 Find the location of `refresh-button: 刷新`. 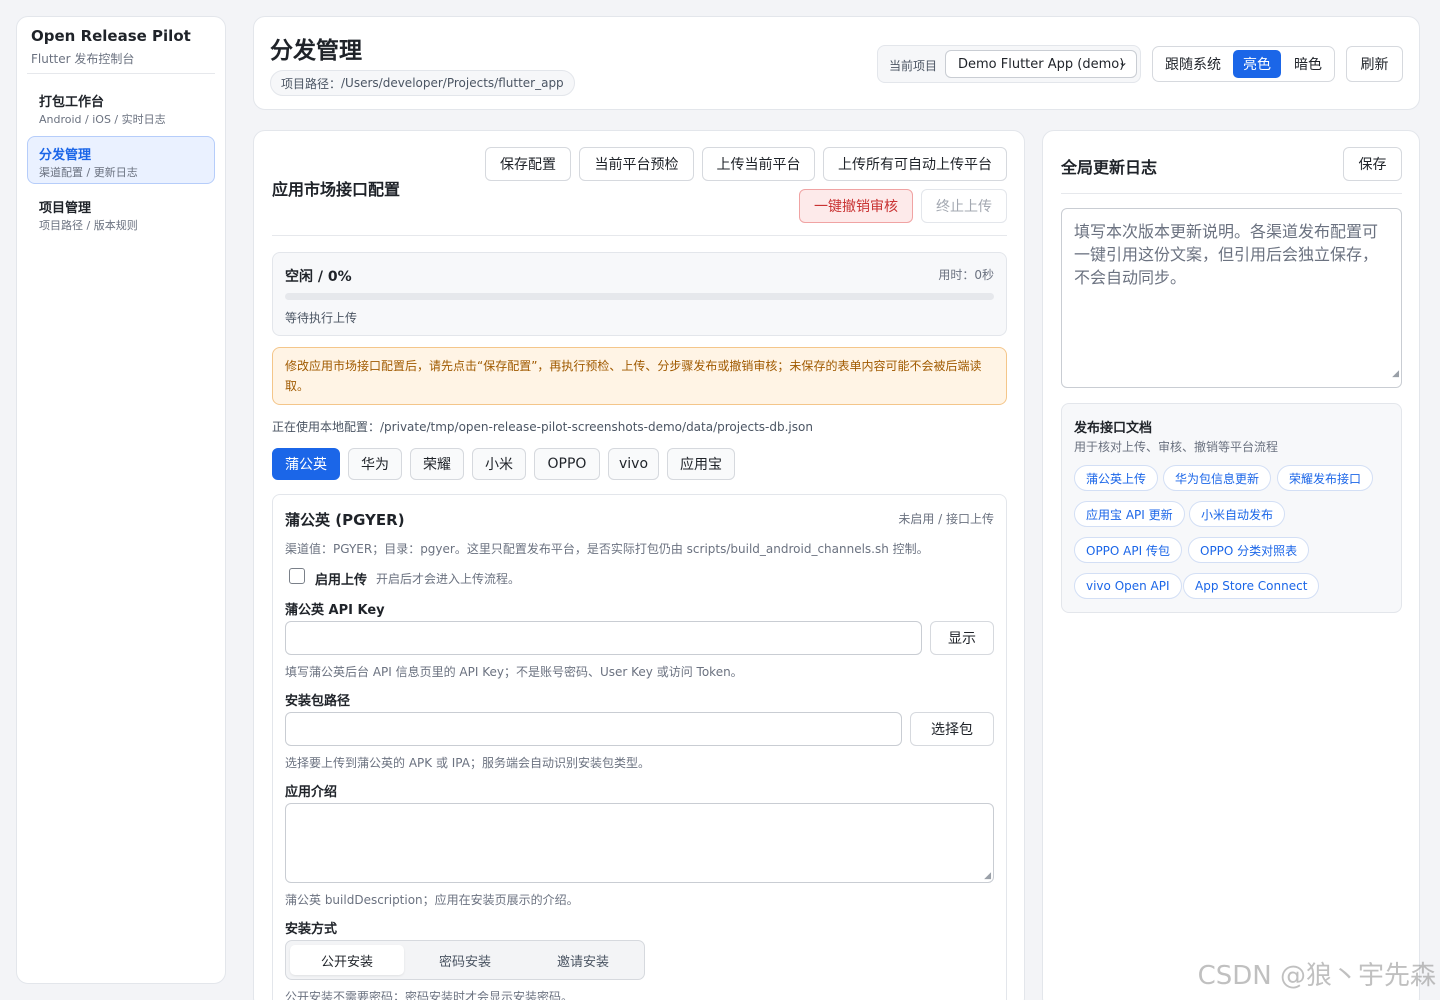

refresh-button: 刷新 is located at coordinates (1374, 64).